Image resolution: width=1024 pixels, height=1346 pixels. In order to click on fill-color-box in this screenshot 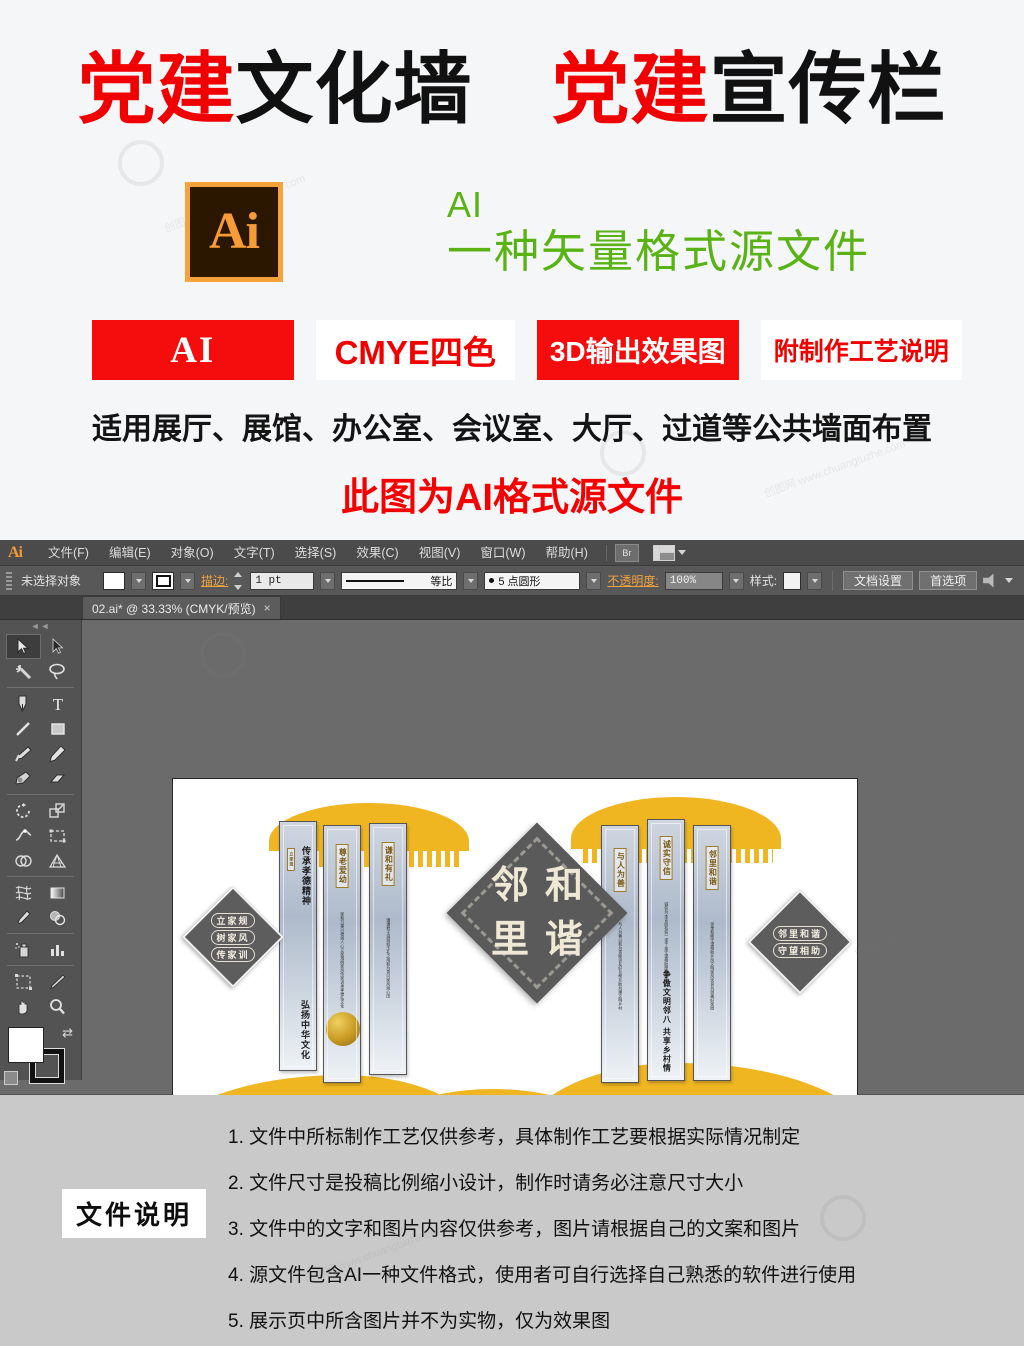, I will do `click(26, 1045)`.